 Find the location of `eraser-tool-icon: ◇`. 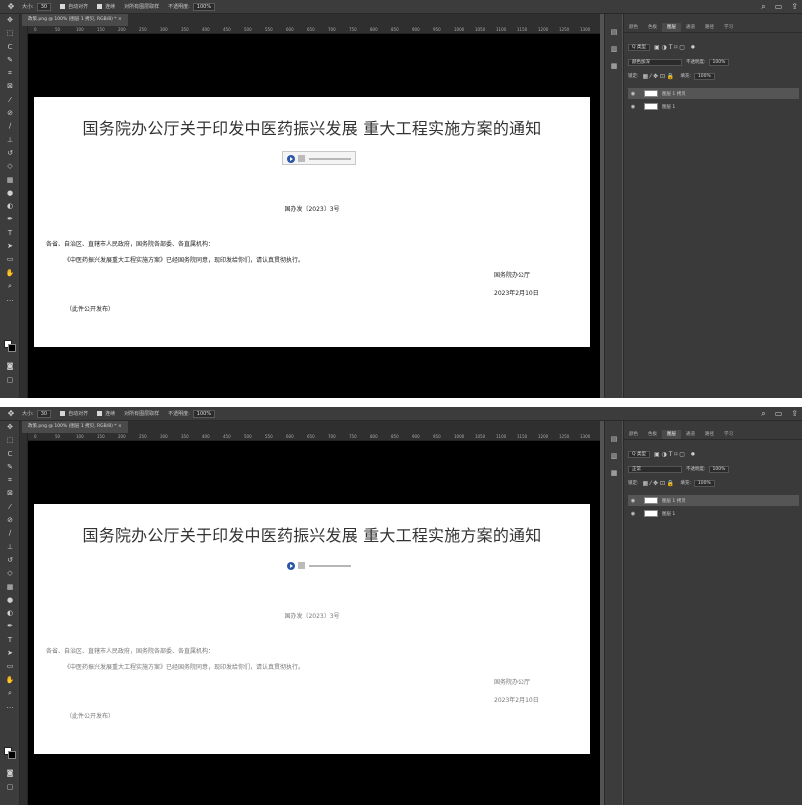

eraser-tool-icon: ◇ is located at coordinates (10, 573).